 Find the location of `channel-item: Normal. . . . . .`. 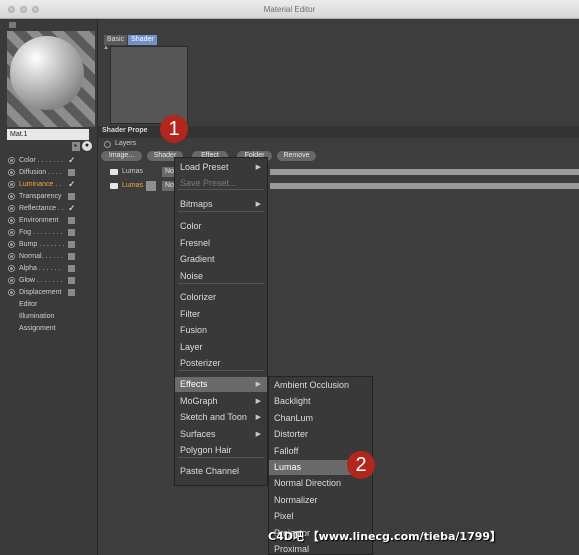

channel-item: Normal. . . . . . is located at coordinates (49, 257).